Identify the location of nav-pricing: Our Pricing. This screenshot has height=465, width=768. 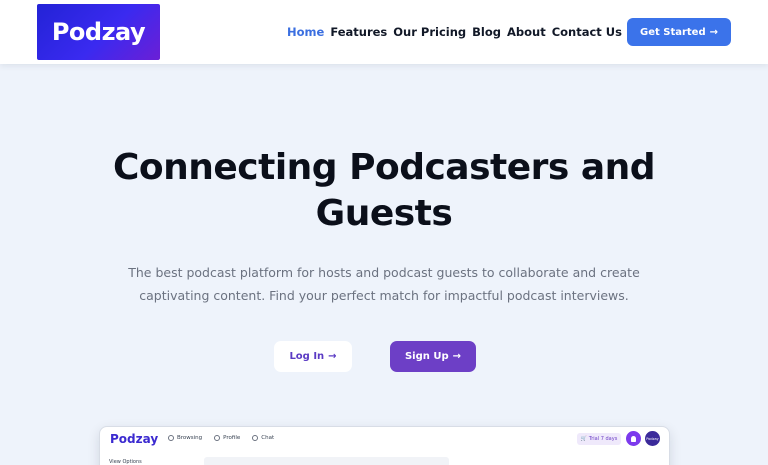
(429, 32).